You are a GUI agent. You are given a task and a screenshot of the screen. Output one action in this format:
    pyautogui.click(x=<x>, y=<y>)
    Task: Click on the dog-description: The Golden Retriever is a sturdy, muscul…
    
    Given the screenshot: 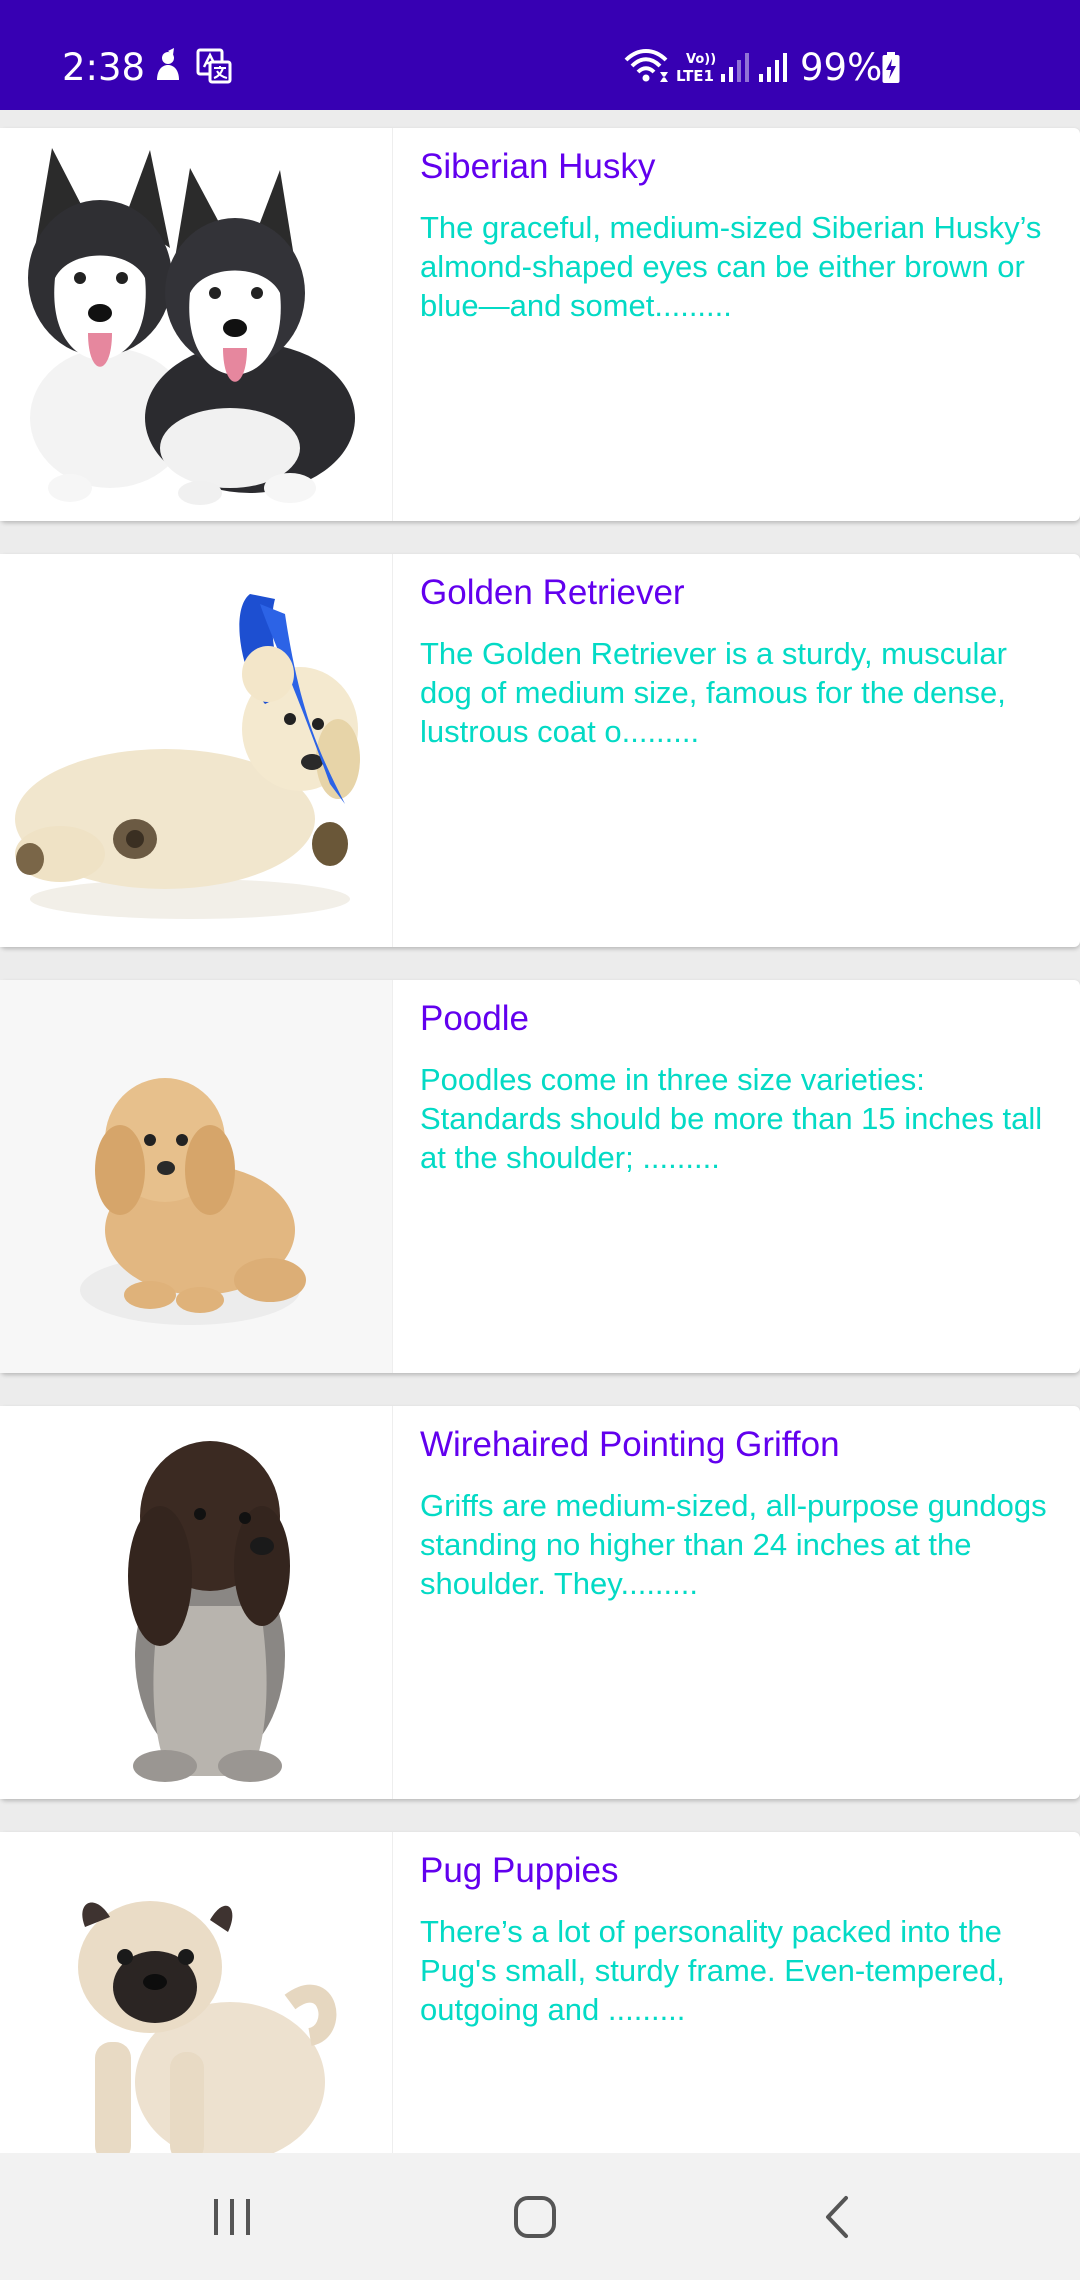 What is the action you would take?
    pyautogui.click(x=713, y=692)
    